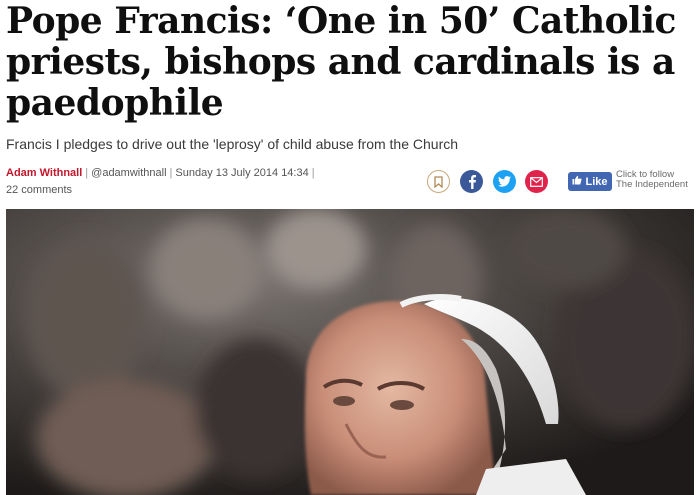 This screenshot has height=495, width=700. What do you see at coordinates (242, 173) in the screenshot?
I see `publish-date: Sunday 13 July 2014 14:34` at bounding box center [242, 173].